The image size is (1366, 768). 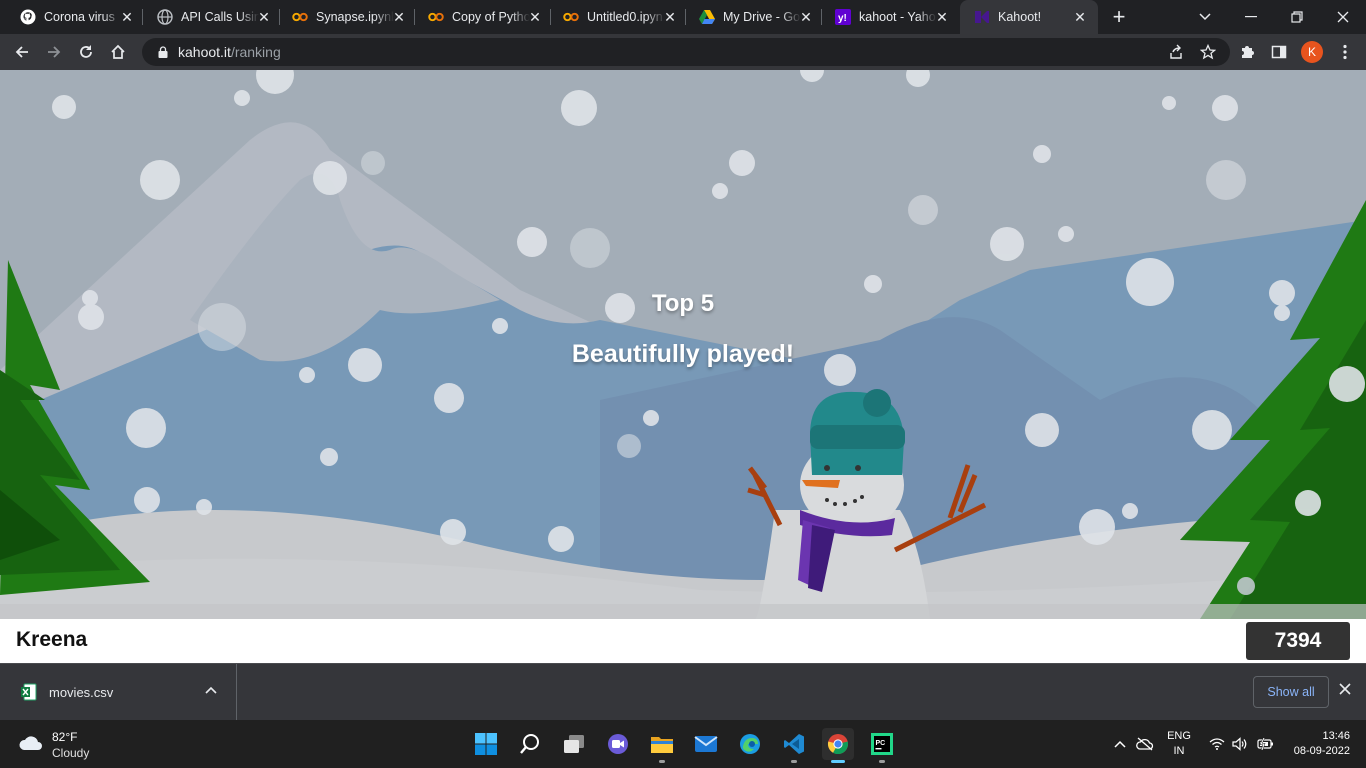 I want to click on tab-title: Synapse.ipynb, so click(x=355, y=17).